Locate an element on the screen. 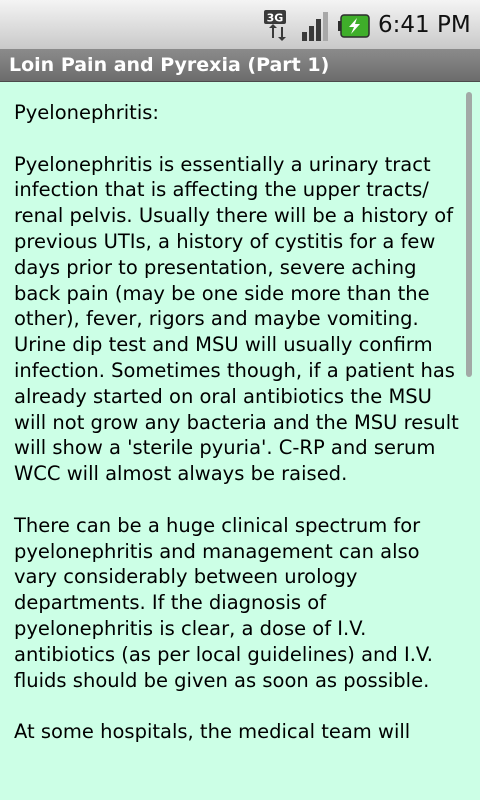 This screenshot has width=480, height=800. network-3g-icon: 3G is located at coordinates (275, 25).